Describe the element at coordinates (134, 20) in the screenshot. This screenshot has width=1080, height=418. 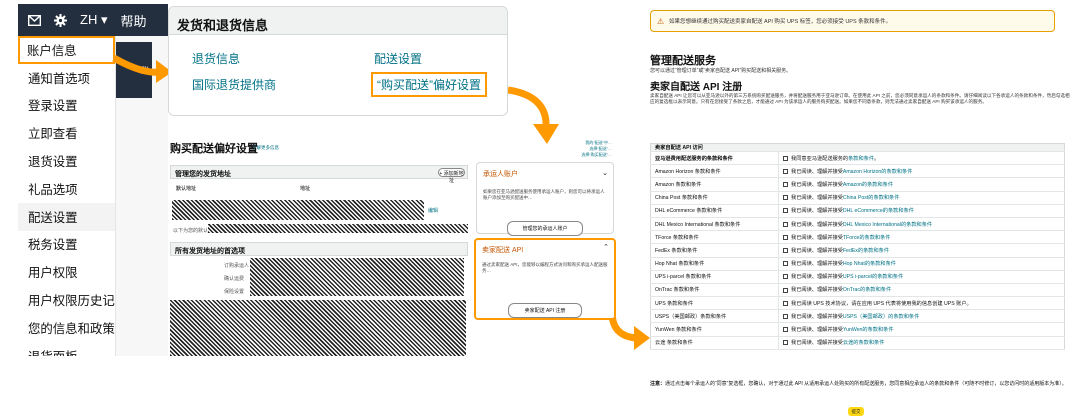
I see `help-link: 帮助` at that location.